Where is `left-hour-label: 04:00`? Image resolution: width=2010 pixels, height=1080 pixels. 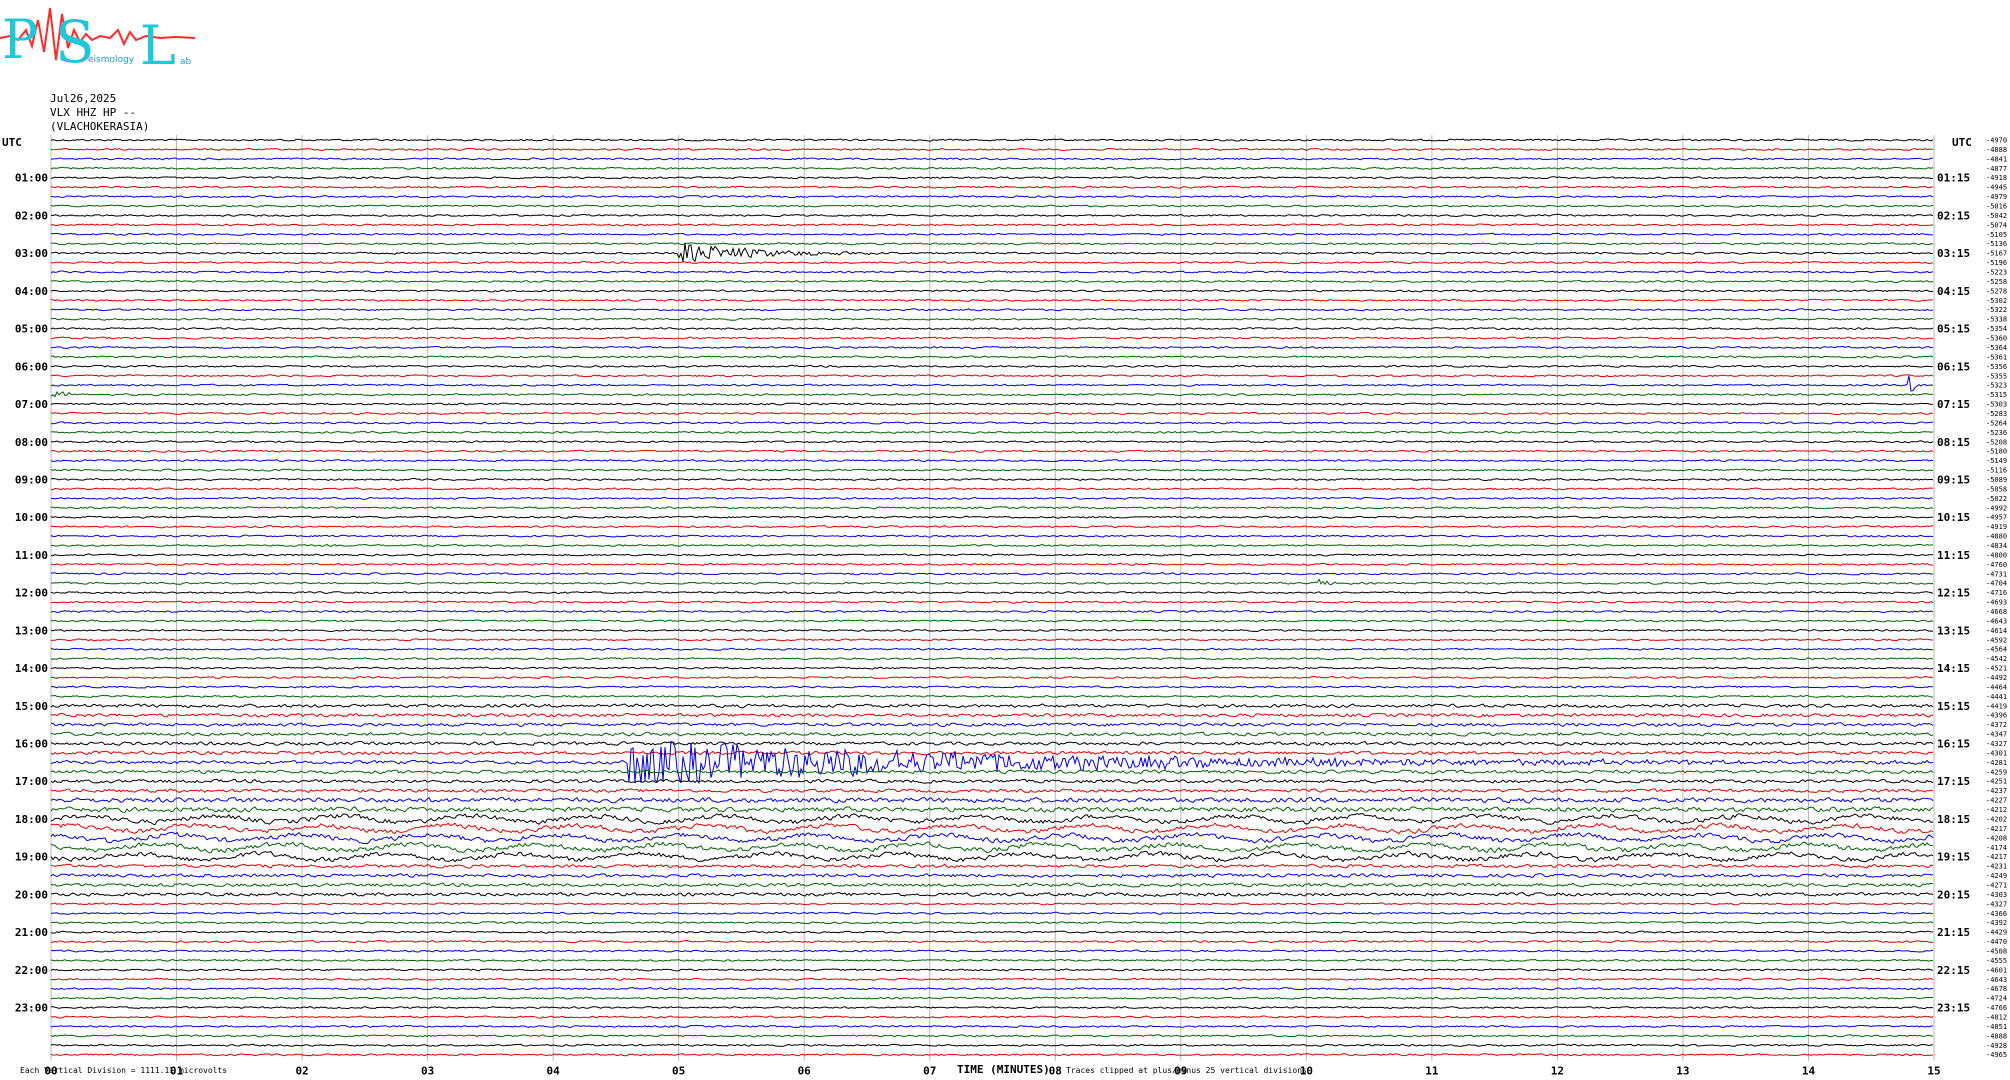
left-hour-label: 04:00 is located at coordinates (31, 291).